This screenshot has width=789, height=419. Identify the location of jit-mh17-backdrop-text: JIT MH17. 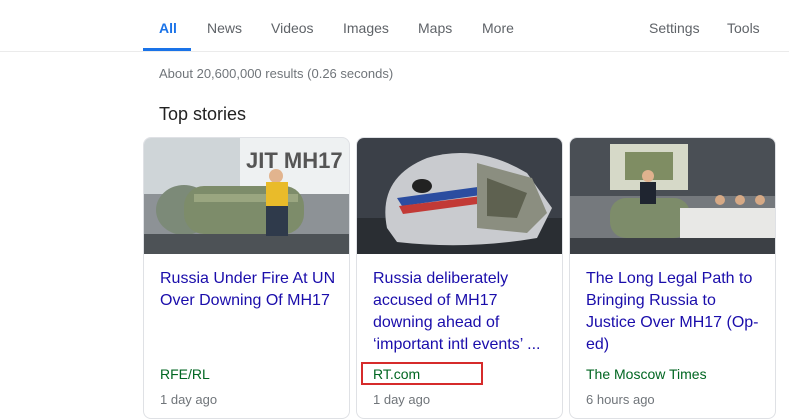
(294, 160).